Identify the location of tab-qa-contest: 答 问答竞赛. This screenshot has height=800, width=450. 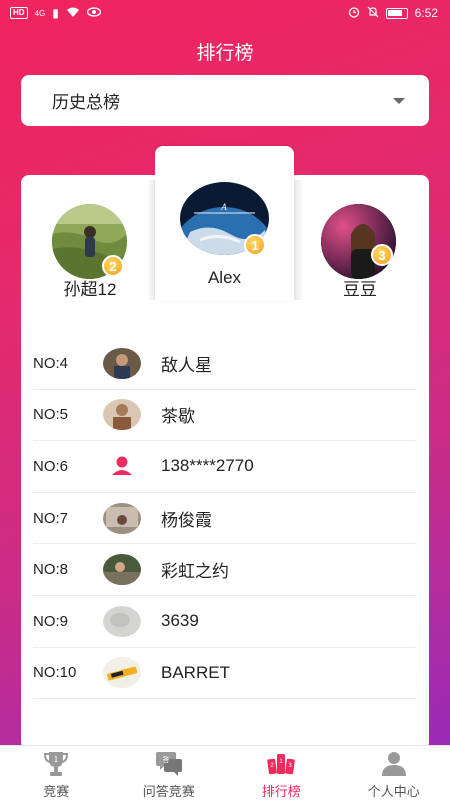
(169, 773).